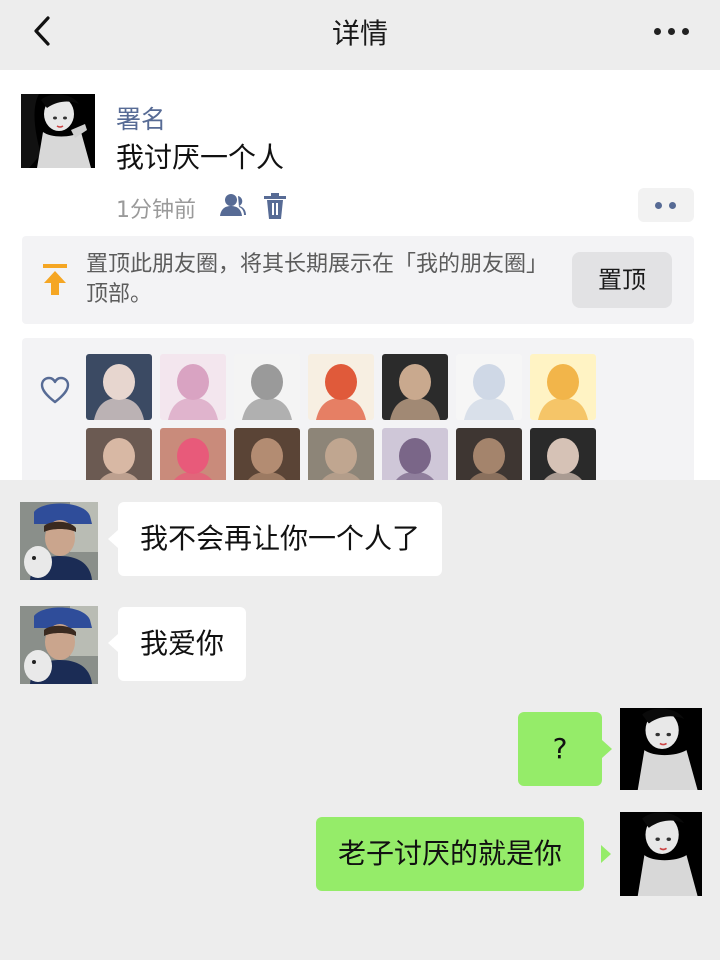  I want to click on author-avatar, so click(58, 131).